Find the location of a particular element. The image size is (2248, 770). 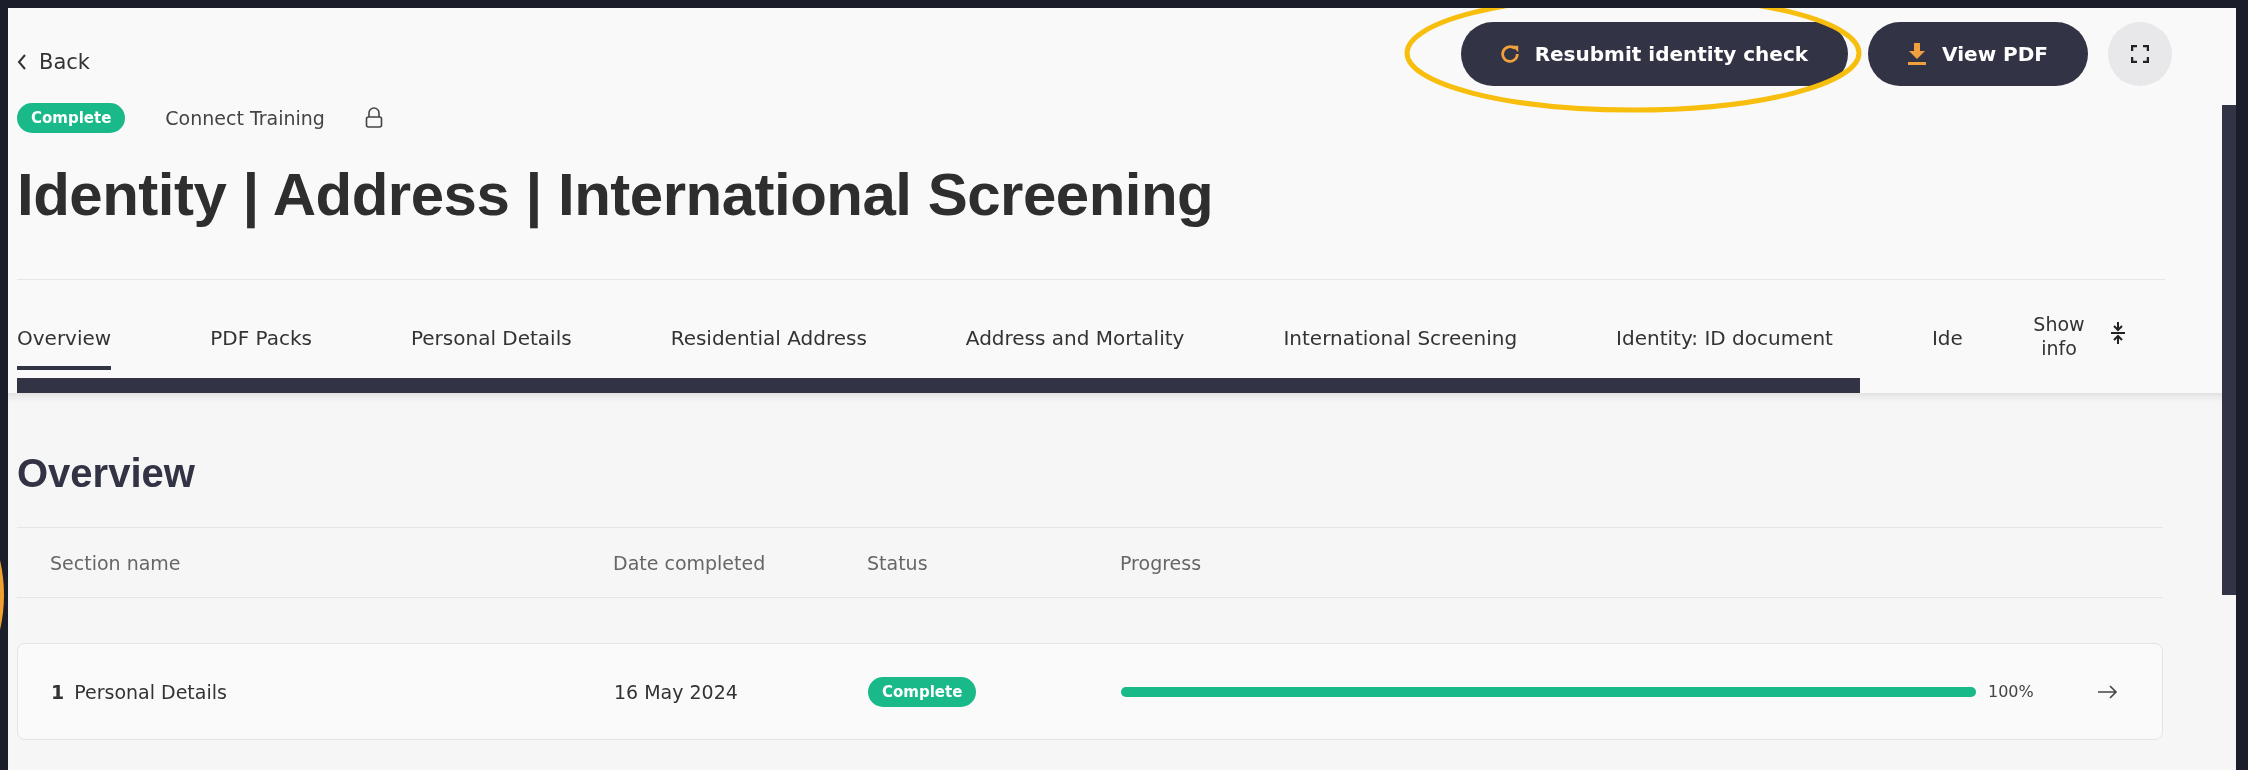

tab: International Screening is located at coordinates (1400, 348).